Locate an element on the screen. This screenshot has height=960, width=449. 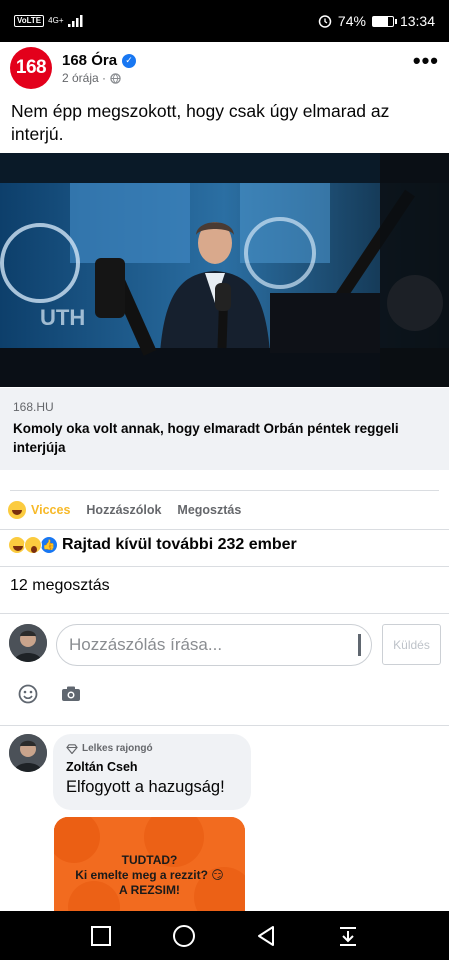
comment-button: Hozzászólok is located at coordinates (123, 510).